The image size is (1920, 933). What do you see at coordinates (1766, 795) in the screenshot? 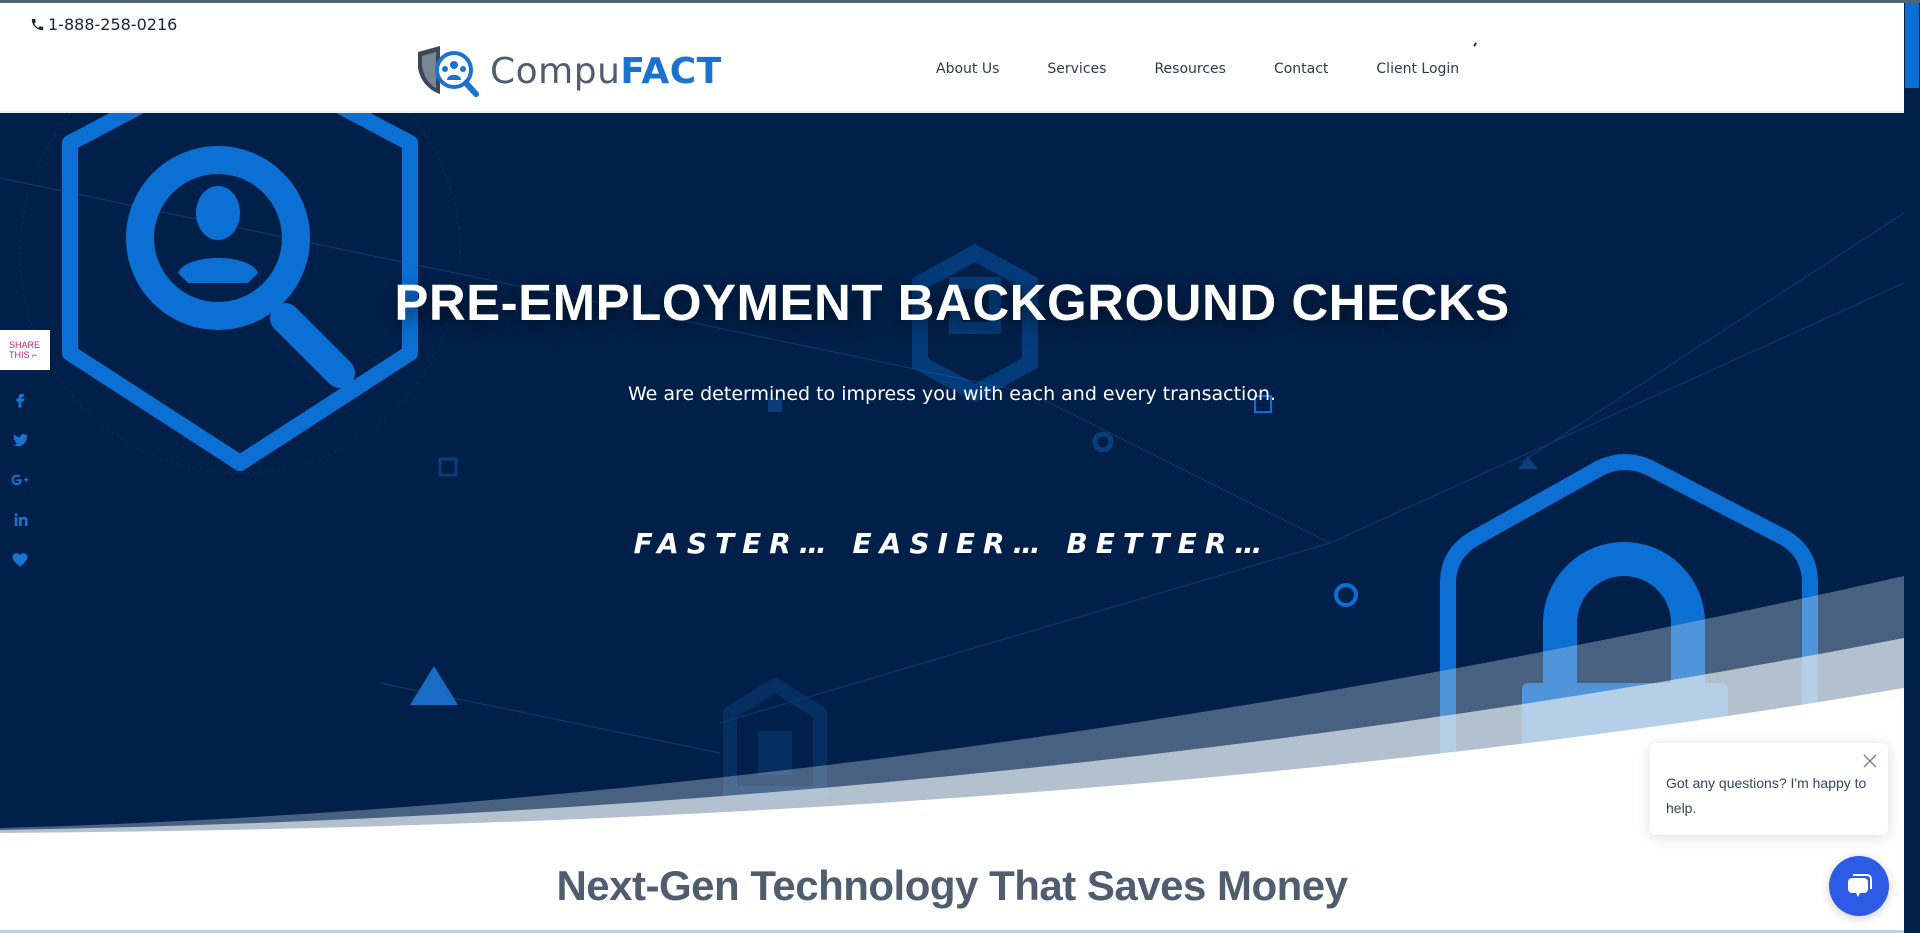
I see `chat-greeting-text: Got any questions? I'm happy to help.` at bounding box center [1766, 795].